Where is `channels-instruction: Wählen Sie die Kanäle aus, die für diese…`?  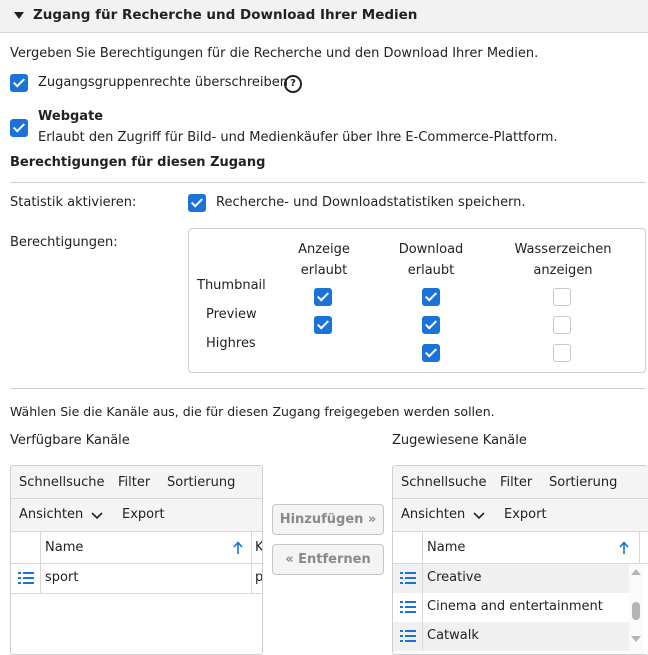
channels-instruction: Wählen Sie die Kanäle aus, die für diese… is located at coordinates (252, 411).